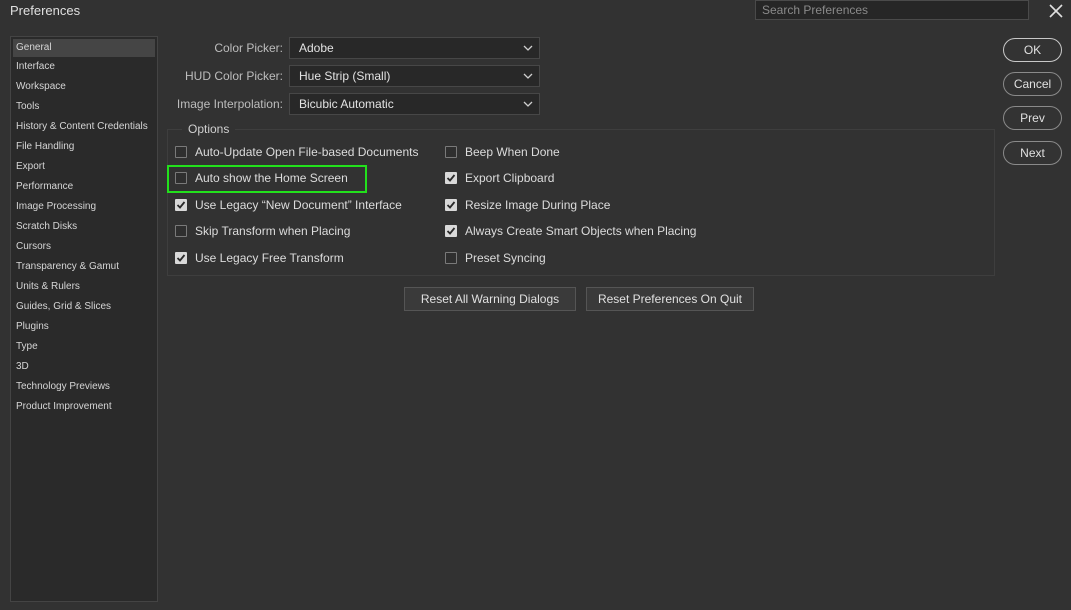 Image resolution: width=1071 pixels, height=610 pixels. I want to click on ok-button: OK, so click(1032, 50).